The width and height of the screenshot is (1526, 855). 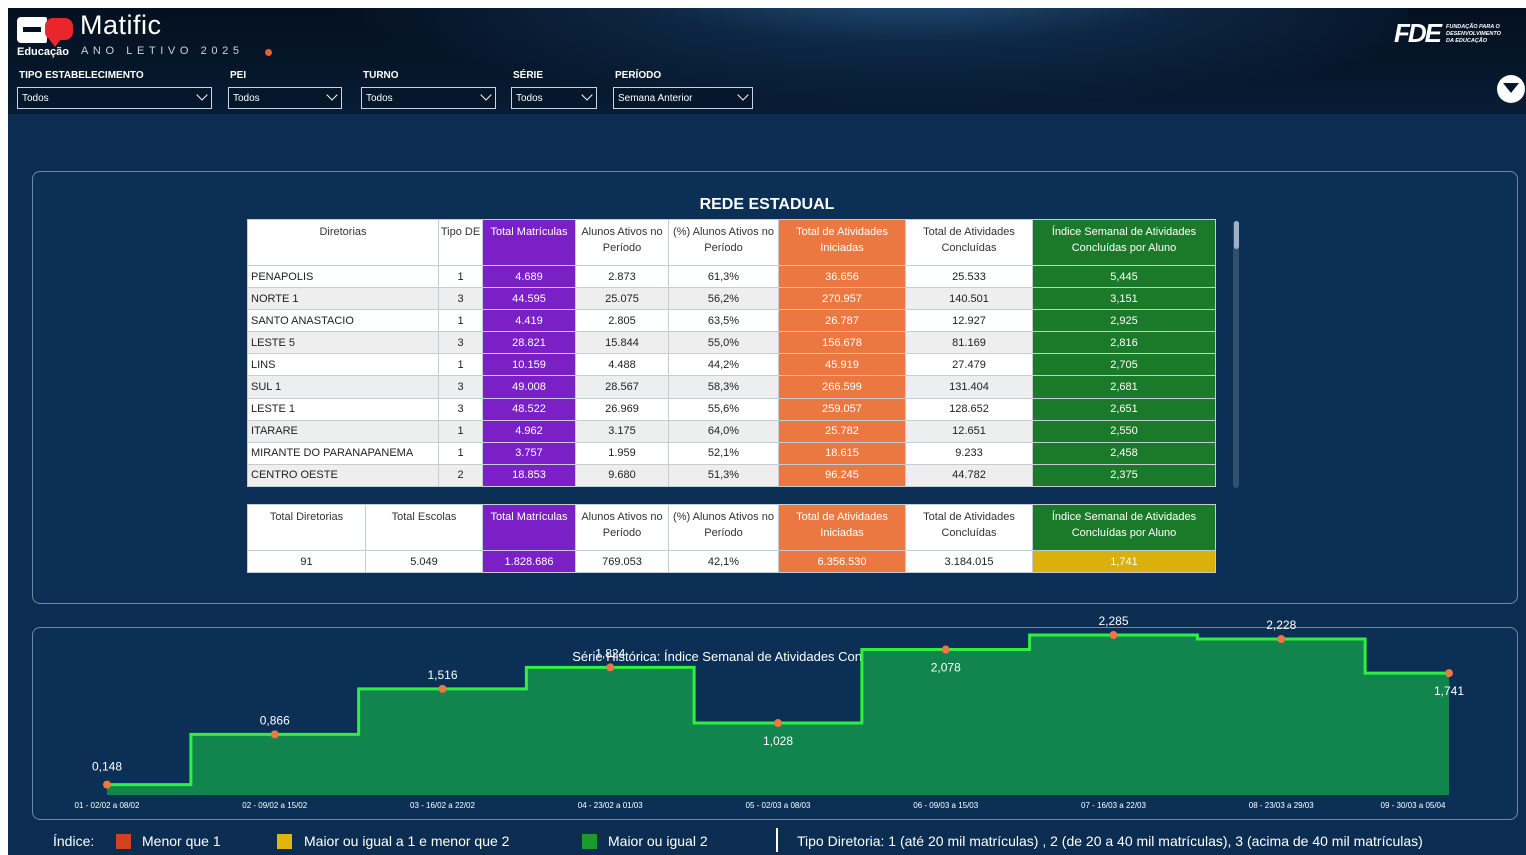 What do you see at coordinates (1113, 805) in the screenshot?
I see `chart-x-tick-label: 07 - 16/03 a 22/03` at bounding box center [1113, 805].